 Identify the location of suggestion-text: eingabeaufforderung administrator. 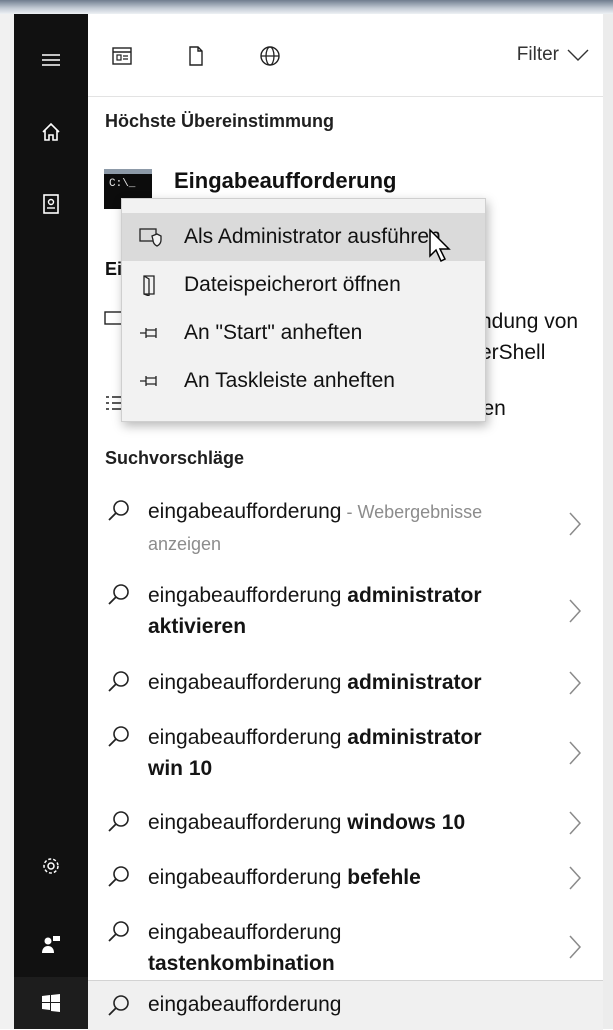
(338, 682).